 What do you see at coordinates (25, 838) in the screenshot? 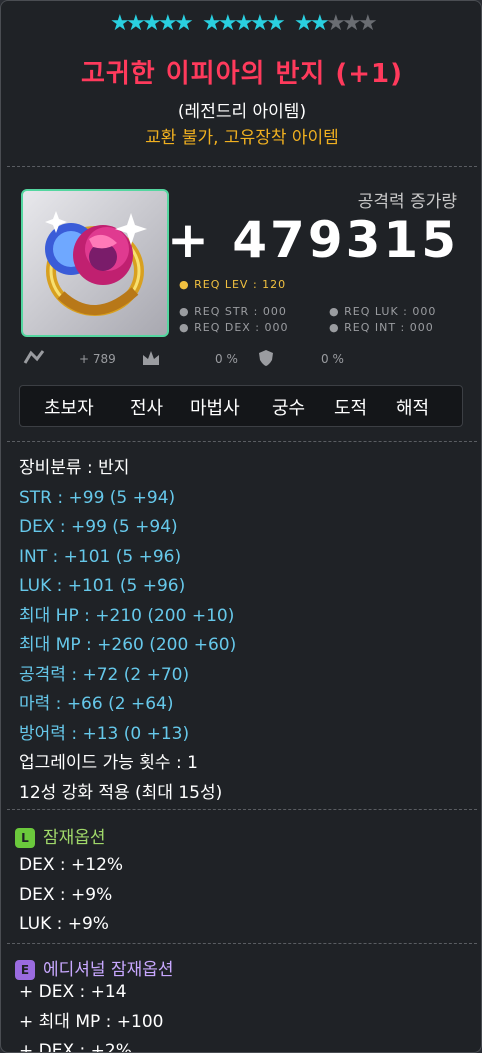
I see `legendary-badge-icon: L` at bounding box center [25, 838].